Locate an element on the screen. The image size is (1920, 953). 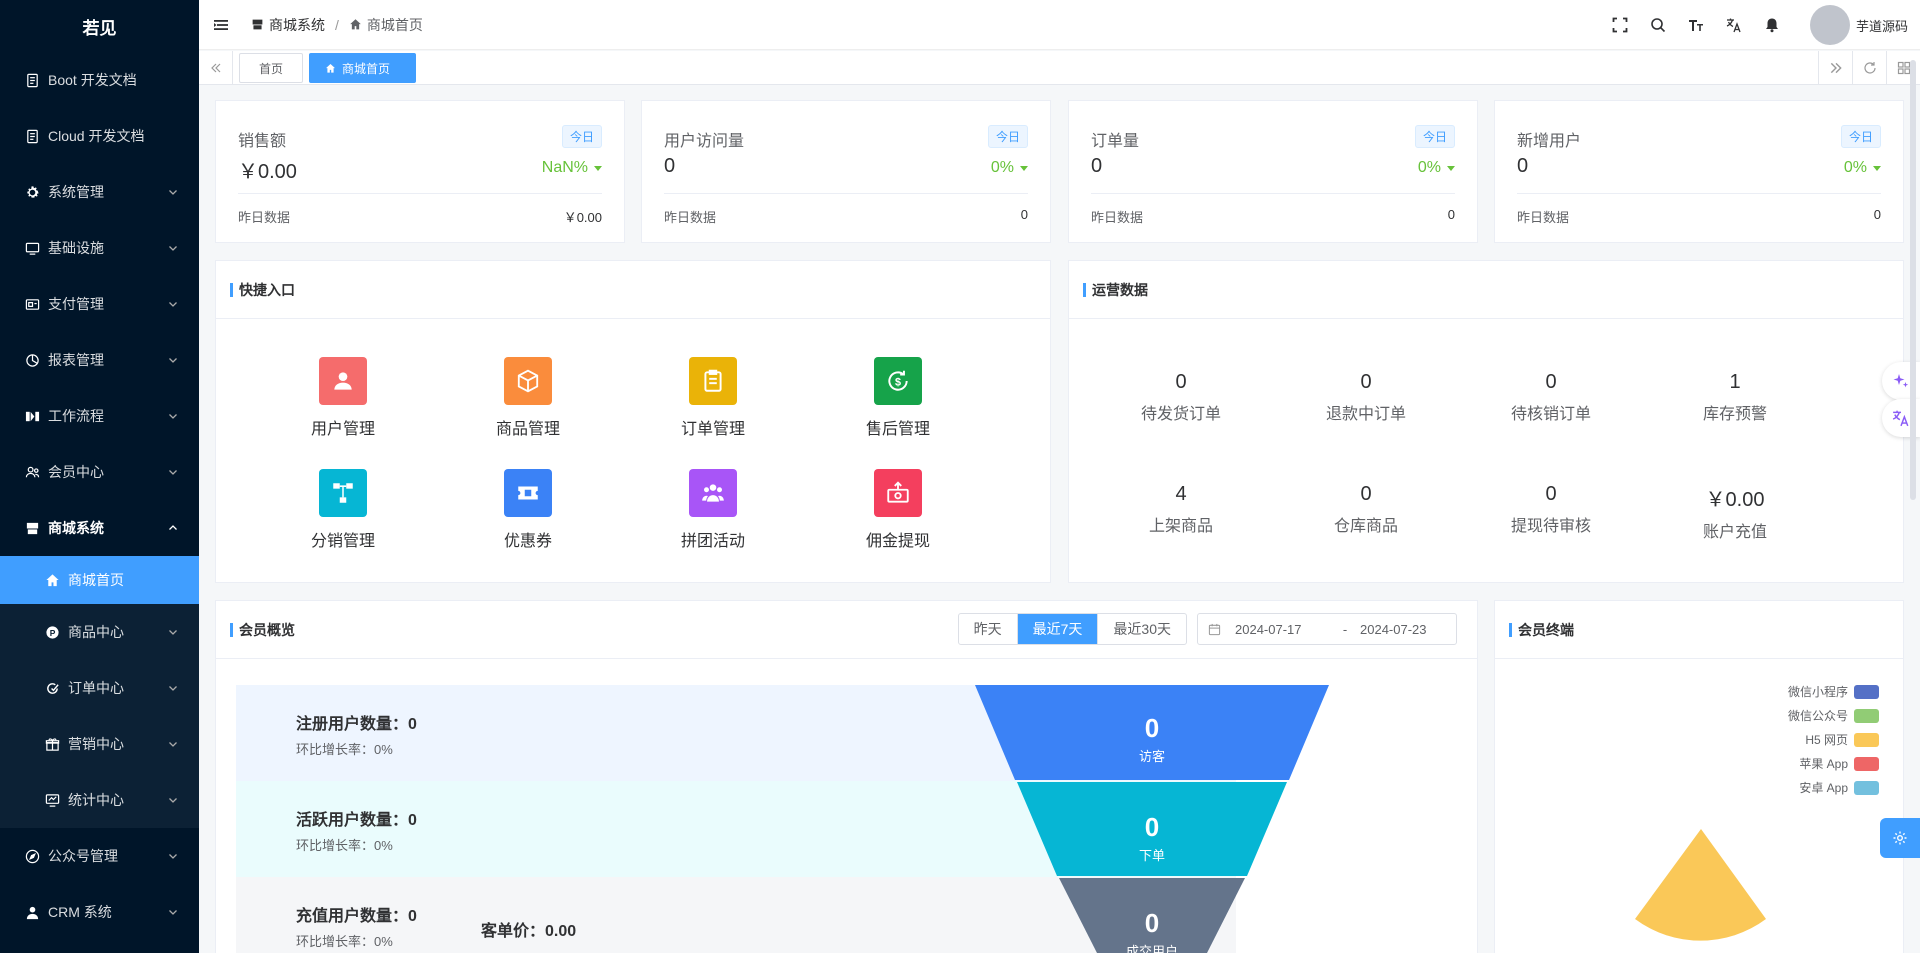
tags-scroll-right is located at coordinates (1835, 68).